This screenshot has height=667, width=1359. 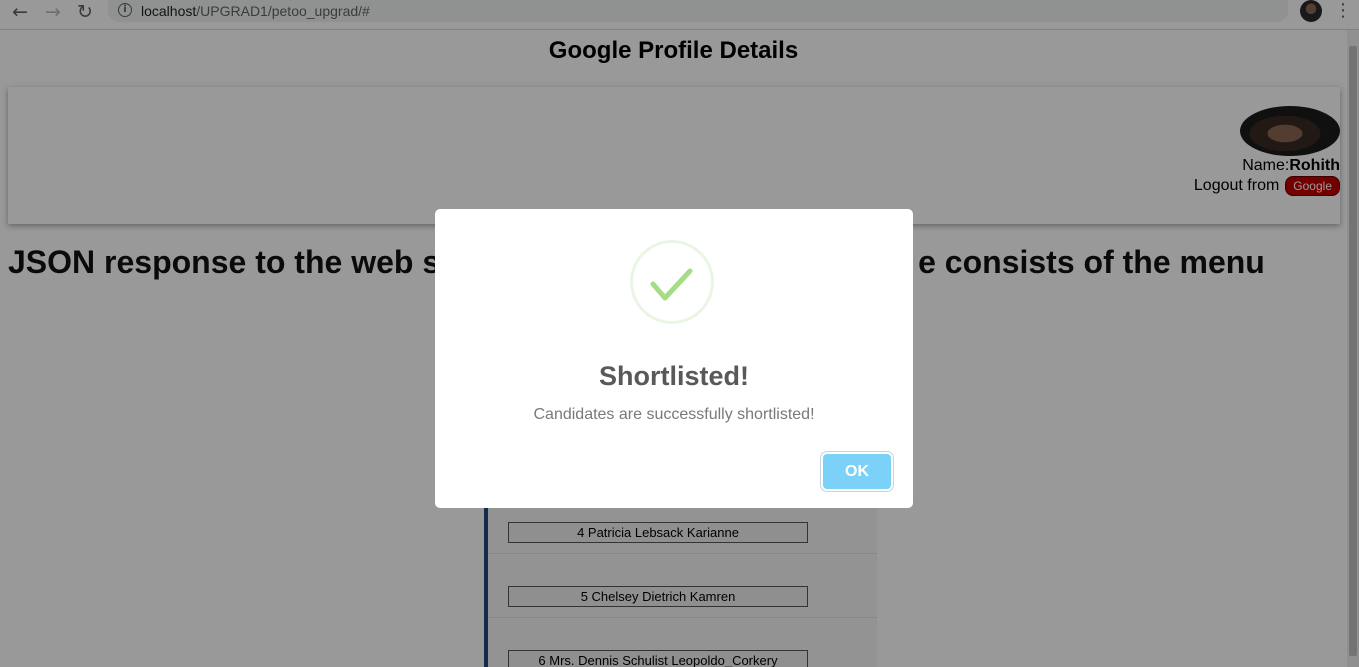 I want to click on dialog-message: Candidates are successfully shortlisted!, so click(x=674, y=414).